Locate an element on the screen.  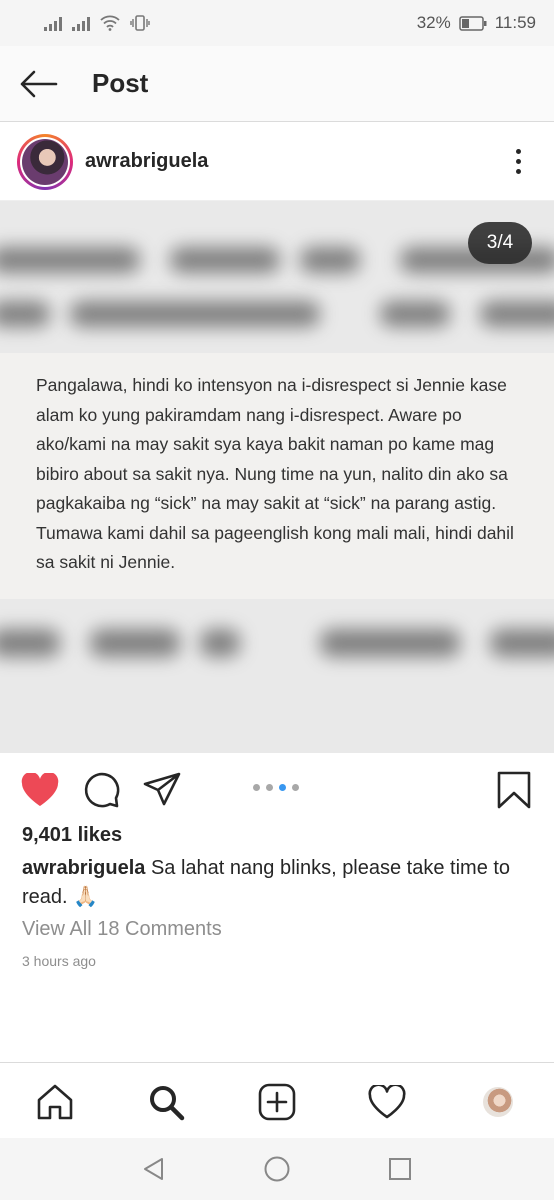
bottom-tab-bar is located at coordinates (277, 1100).